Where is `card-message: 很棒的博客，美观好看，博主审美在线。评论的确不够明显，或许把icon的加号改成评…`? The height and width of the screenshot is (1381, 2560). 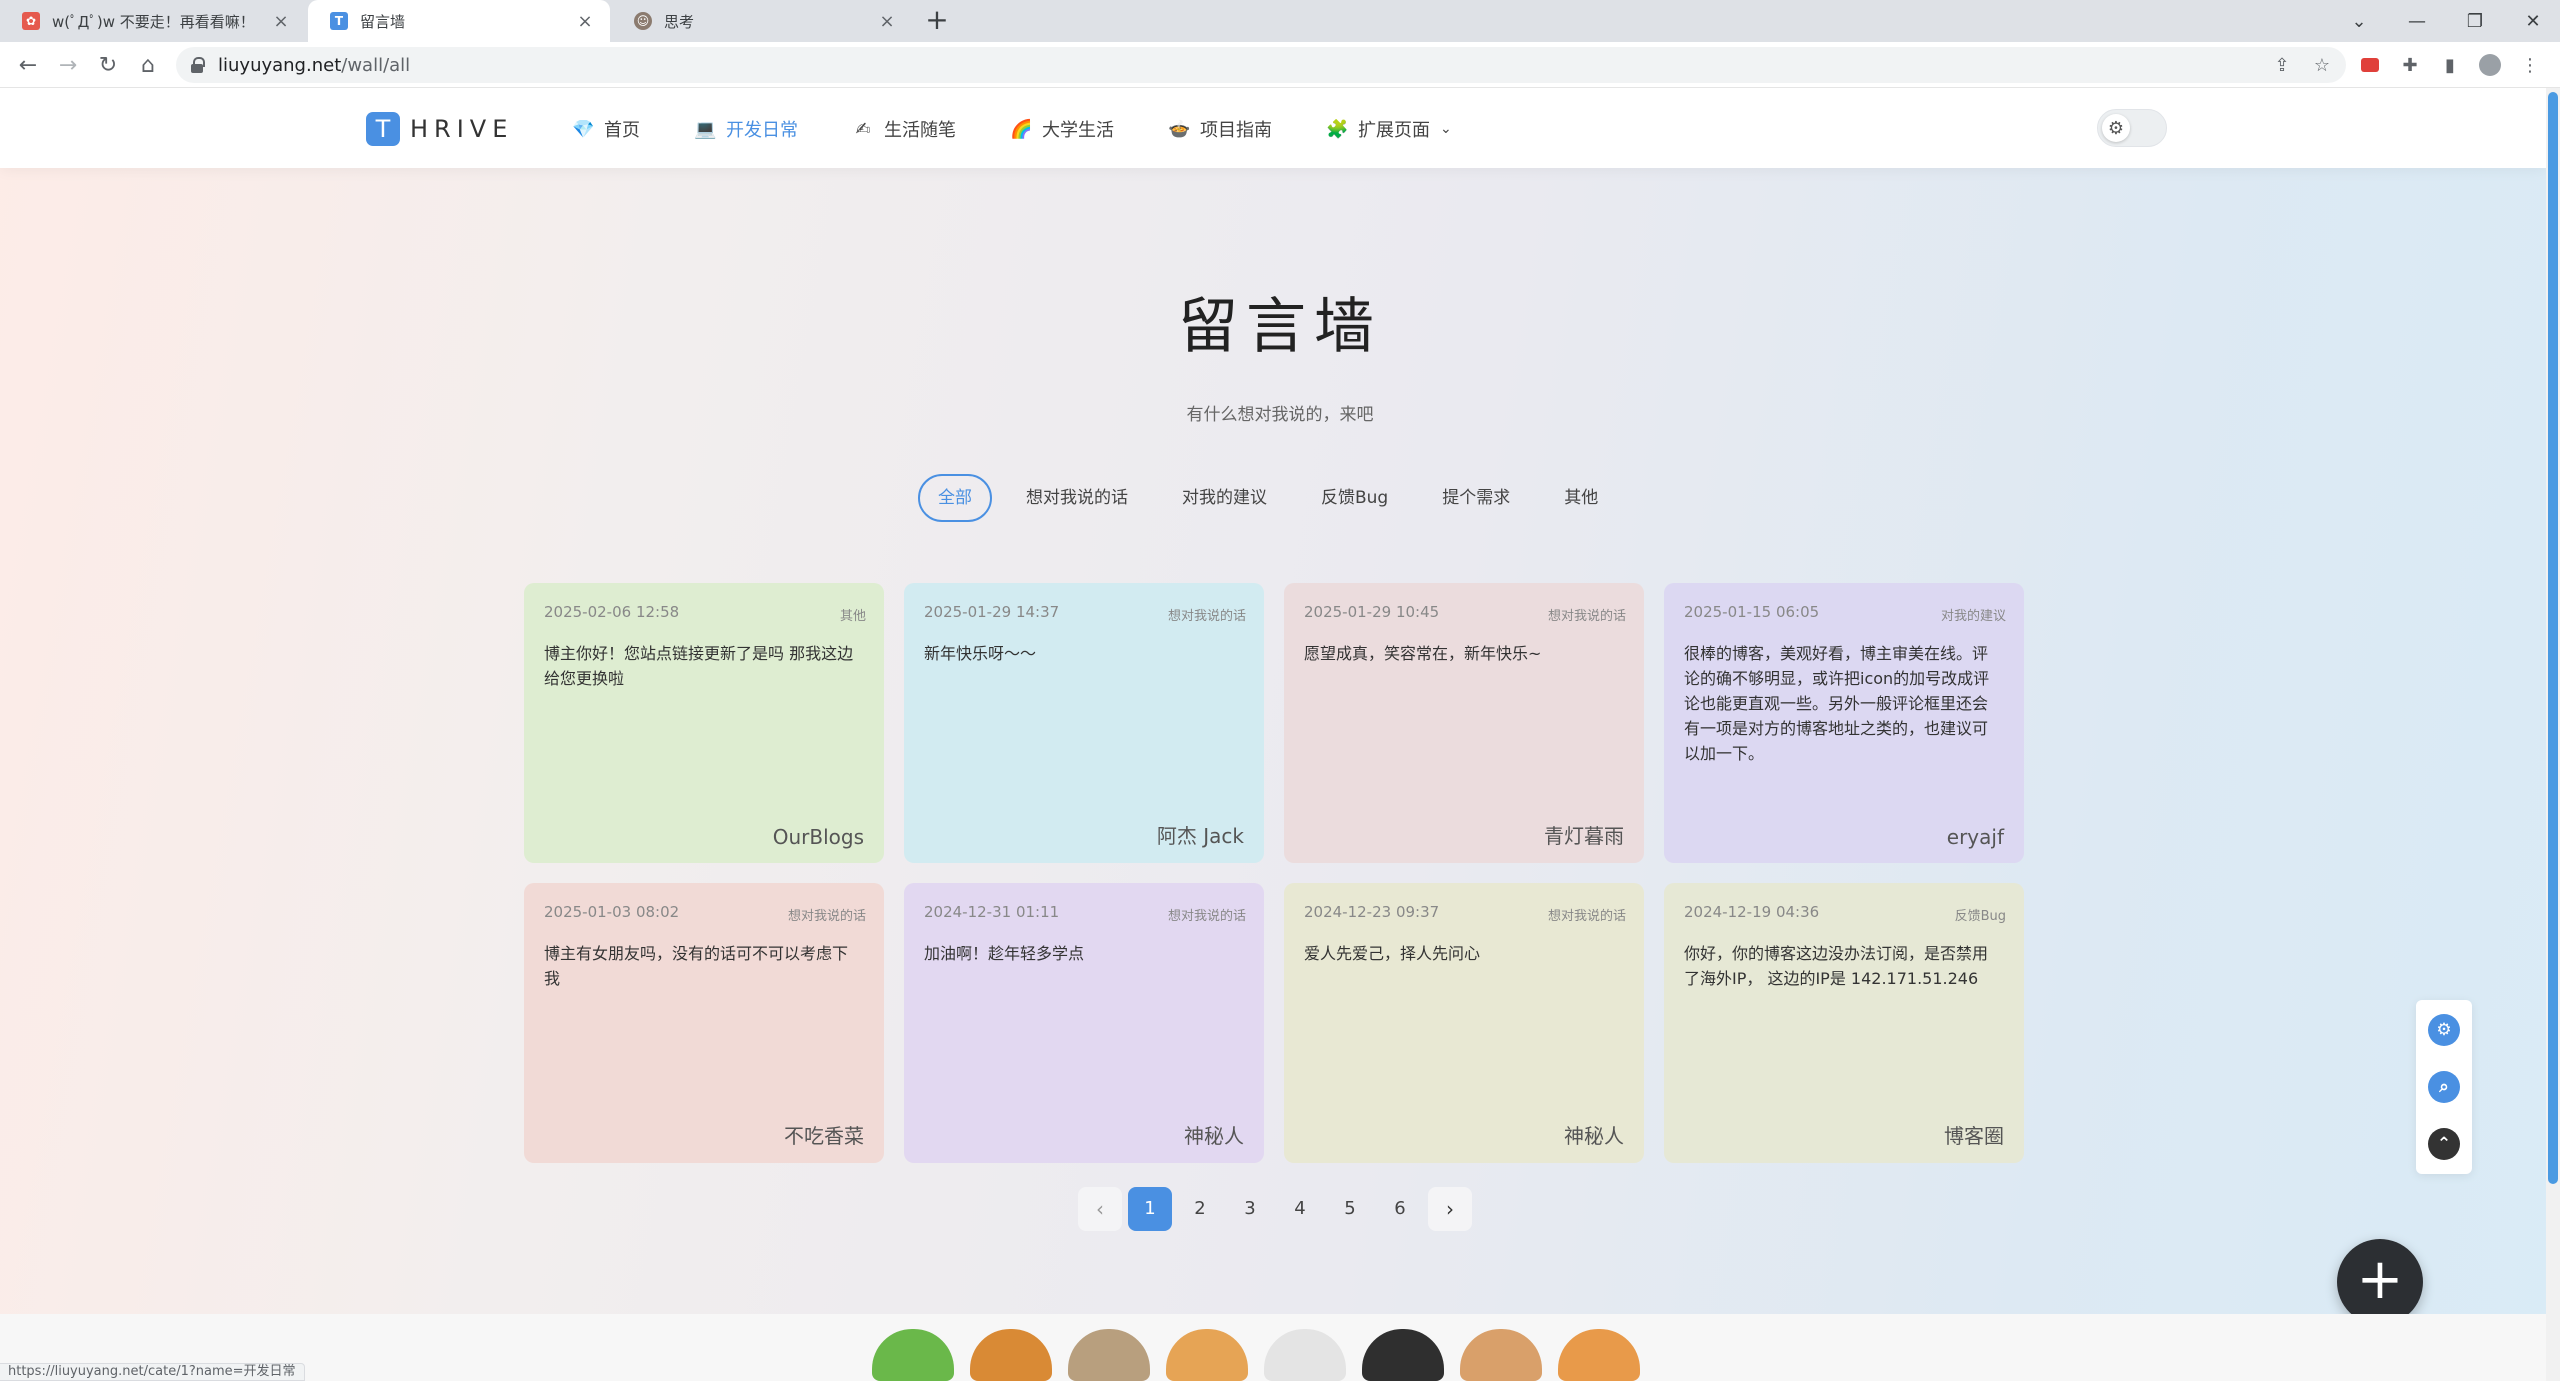
card-message: 很棒的博客，美观好看，博主审美在线。评论的确不够明显，或许把icon的加号改成评… is located at coordinates (1837, 703).